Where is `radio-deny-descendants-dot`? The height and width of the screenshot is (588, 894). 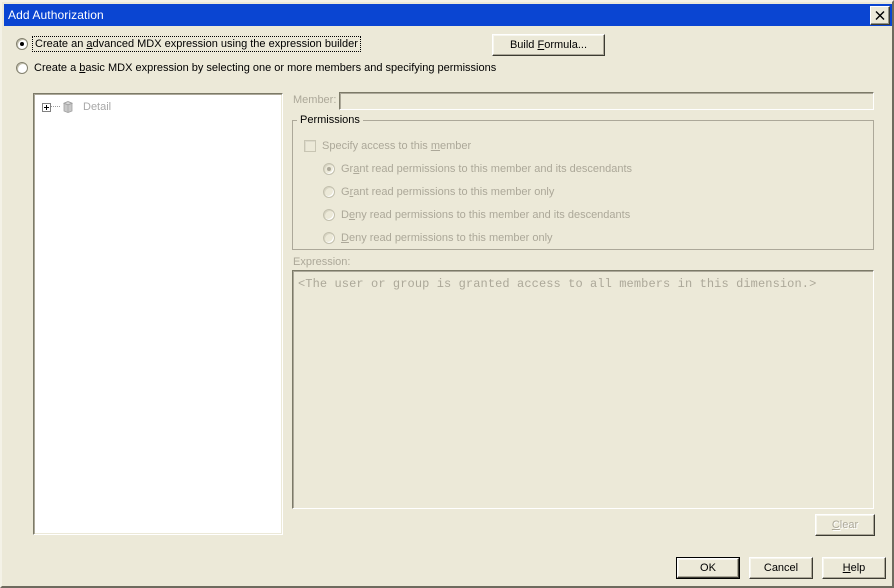
radio-deny-descendants-dot is located at coordinates (329, 215).